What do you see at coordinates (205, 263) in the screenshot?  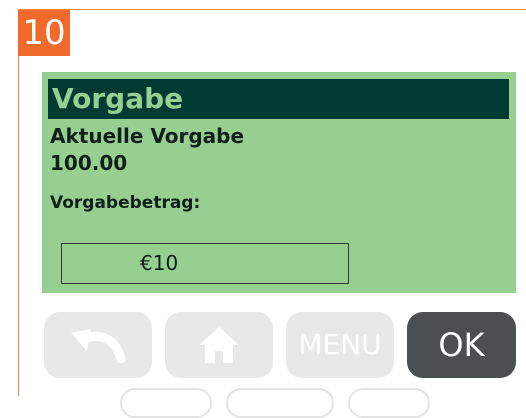 I see `limit-amount-input: €10` at bounding box center [205, 263].